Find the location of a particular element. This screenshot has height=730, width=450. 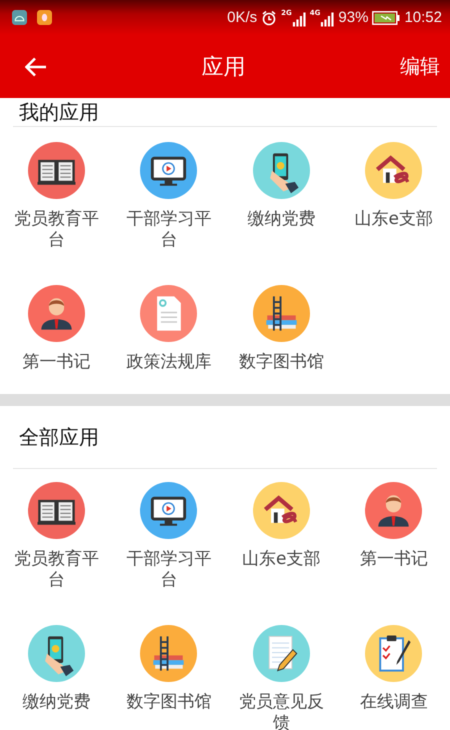

battery-icon is located at coordinates (386, 17).